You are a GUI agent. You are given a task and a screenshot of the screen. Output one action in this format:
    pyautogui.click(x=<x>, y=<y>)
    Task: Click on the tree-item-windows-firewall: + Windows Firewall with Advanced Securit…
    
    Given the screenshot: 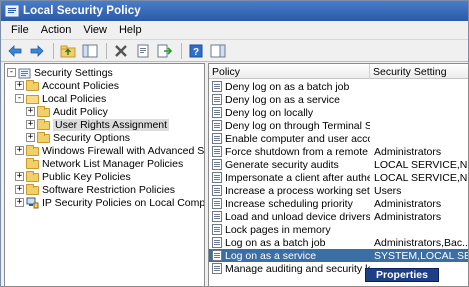 What is the action you would take?
    pyautogui.click(x=109, y=150)
    